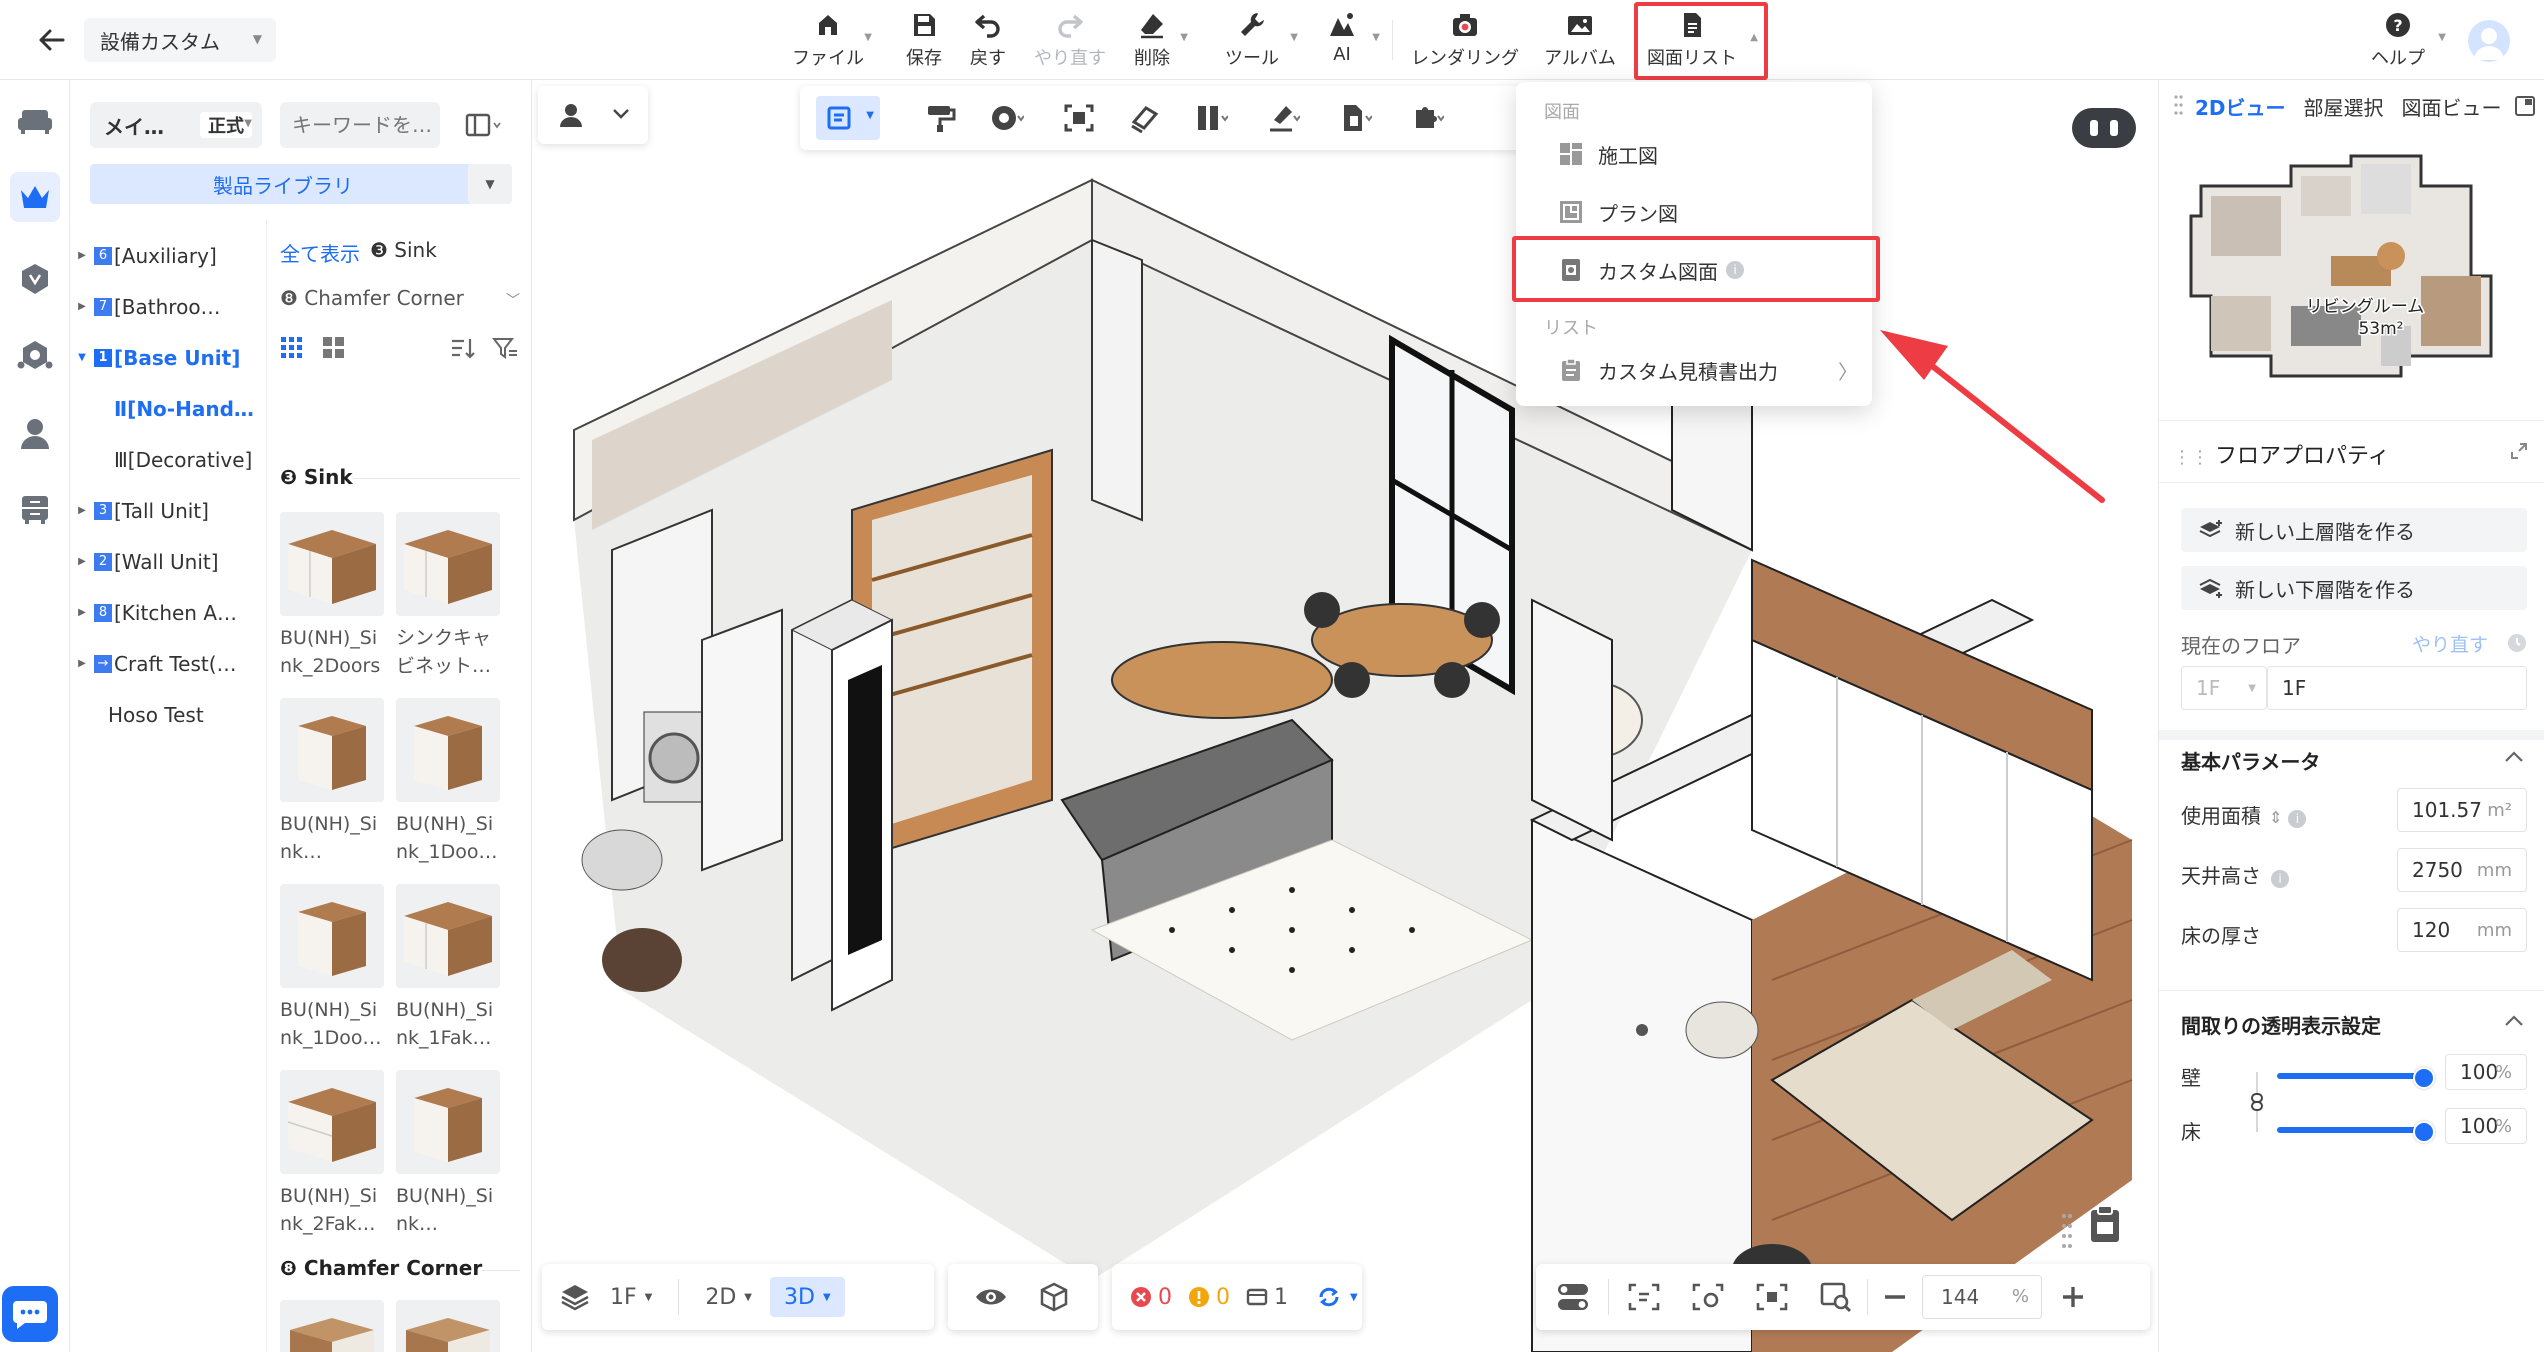 Image resolution: width=2544 pixels, height=1352 pixels. I want to click on tree-item-auxiliary: ▶ 6 [Auxiliary], so click(168, 255).